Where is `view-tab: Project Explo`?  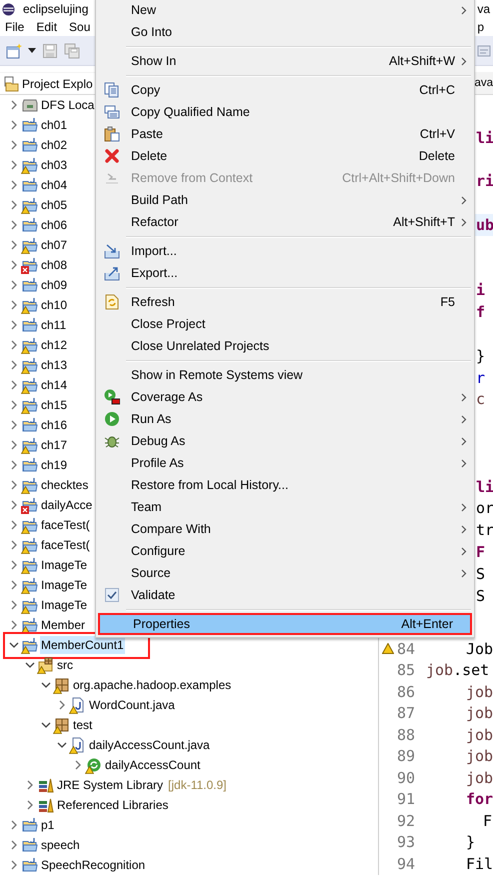
view-tab: Project Explo is located at coordinates (48, 83).